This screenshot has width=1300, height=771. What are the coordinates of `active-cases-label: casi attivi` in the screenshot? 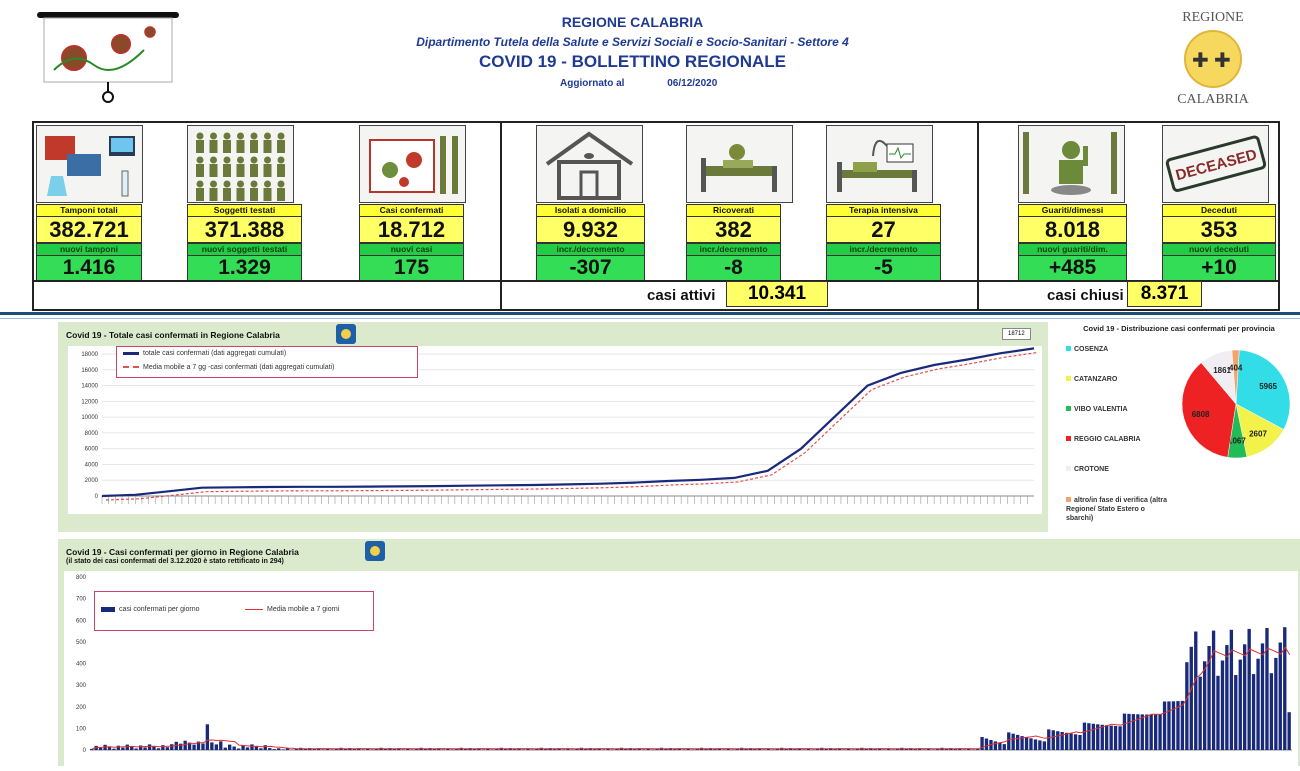 It's located at (681, 295).